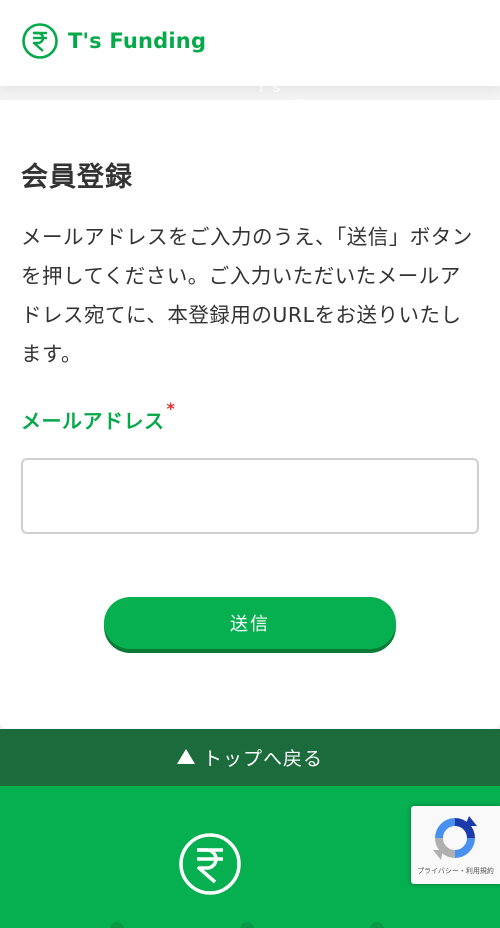 Image resolution: width=500 pixels, height=928 pixels. What do you see at coordinates (171, 408) in the screenshot?
I see `required-mark: *` at bounding box center [171, 408].